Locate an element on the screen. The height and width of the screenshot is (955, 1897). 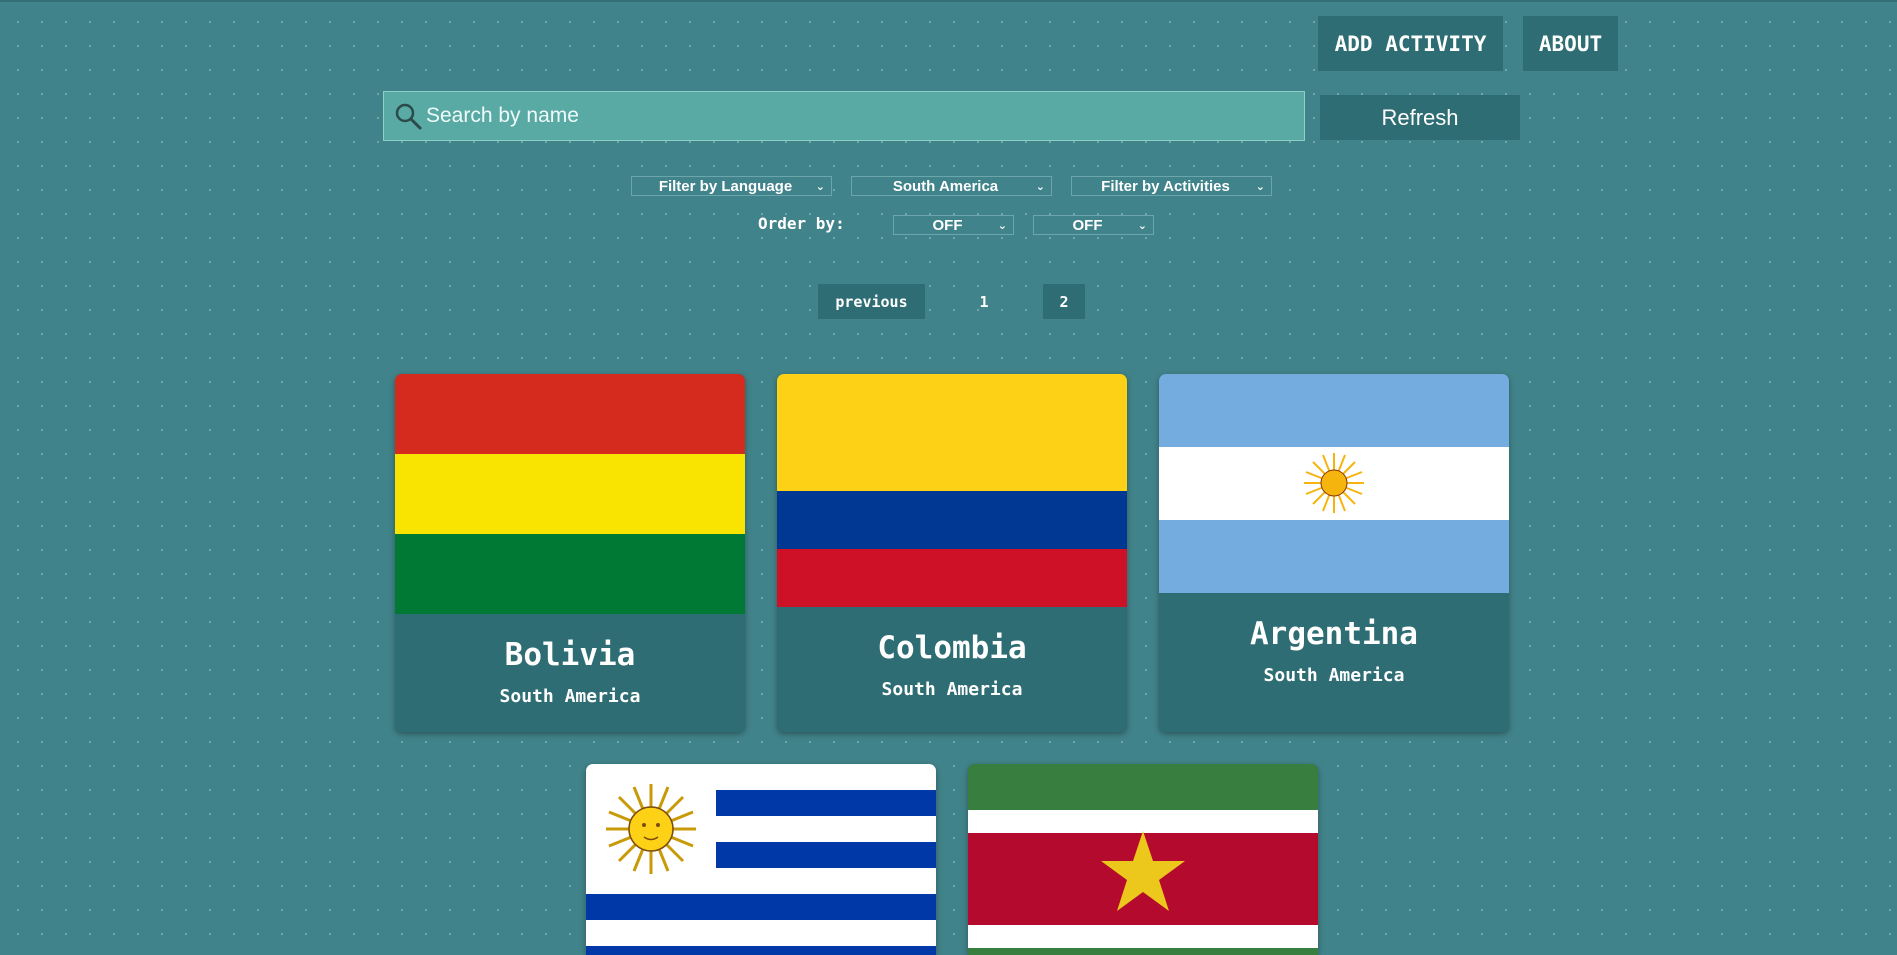
filter-language-select: Filter by Language ⌄ is located at coordinates (731, 186).